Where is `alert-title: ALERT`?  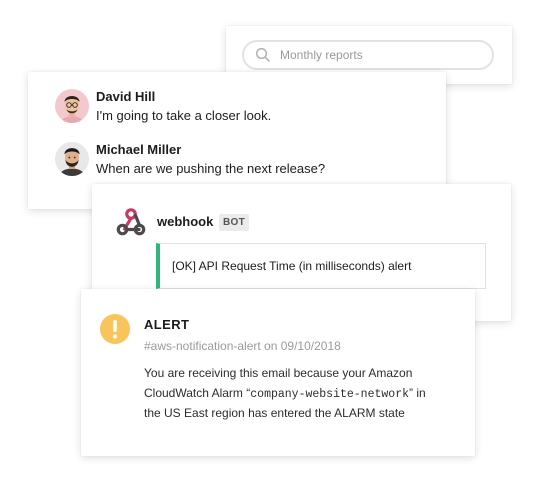
alert-title: ALERT is located at coordinates (167, 324).